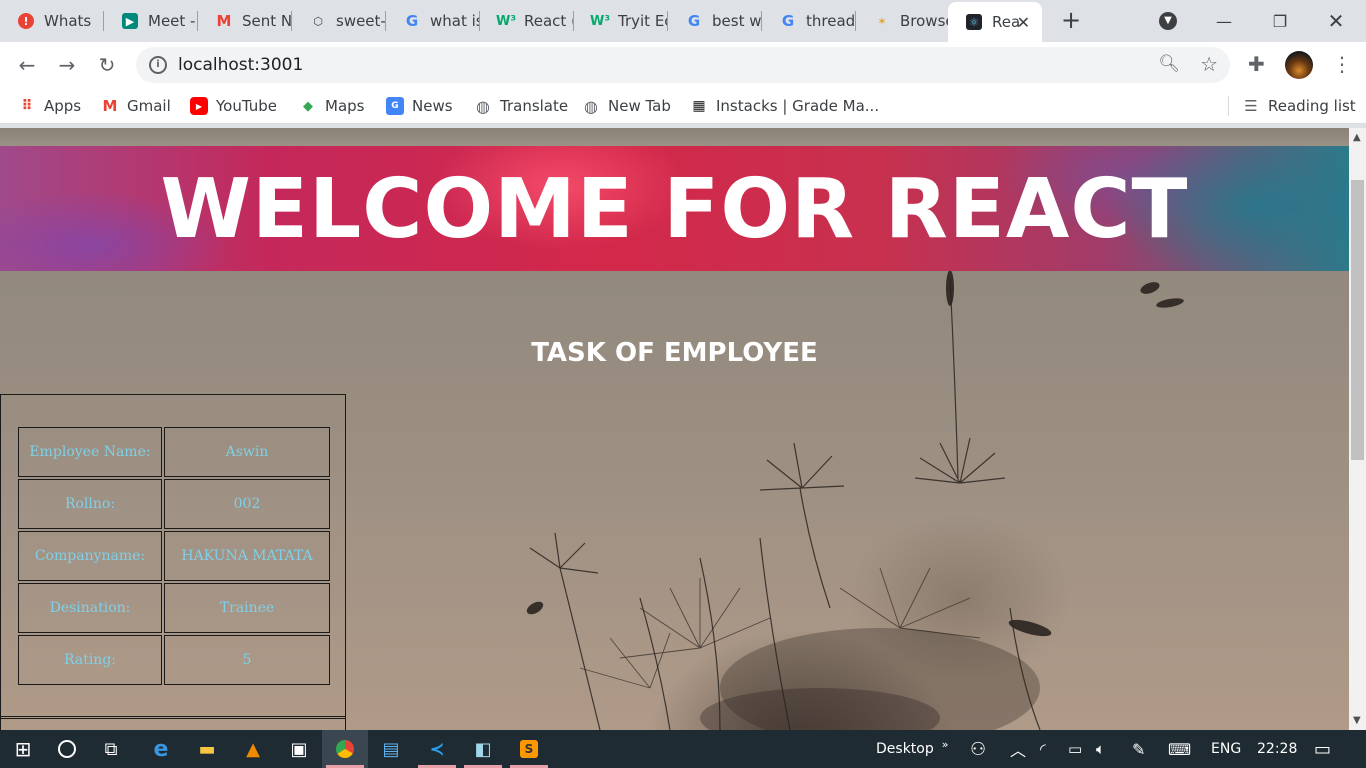  I want to click on store-button: ▣, so click(299, 749).